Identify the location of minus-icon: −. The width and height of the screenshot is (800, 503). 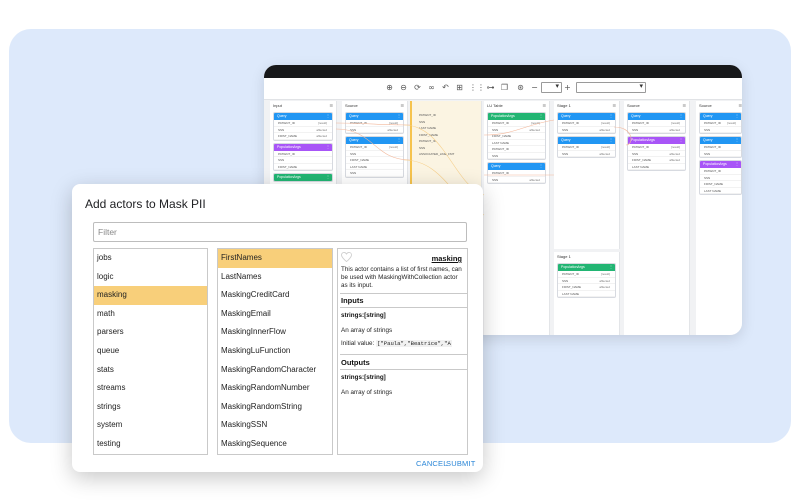
(534, 87).